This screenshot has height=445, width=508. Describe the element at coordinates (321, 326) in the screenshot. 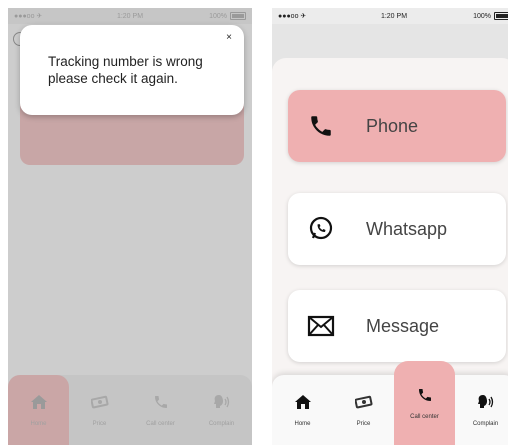

I see `envelope-icon` at that location.